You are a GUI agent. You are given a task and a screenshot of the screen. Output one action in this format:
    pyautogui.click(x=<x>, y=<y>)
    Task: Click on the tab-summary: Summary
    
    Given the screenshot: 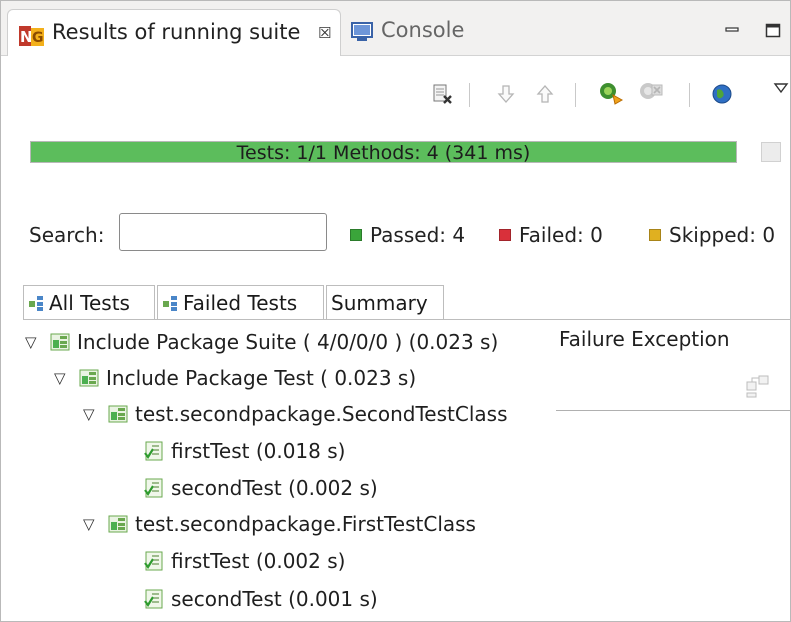 What is the action you would take?
    pyautogui.click(x=385, y=302)
    